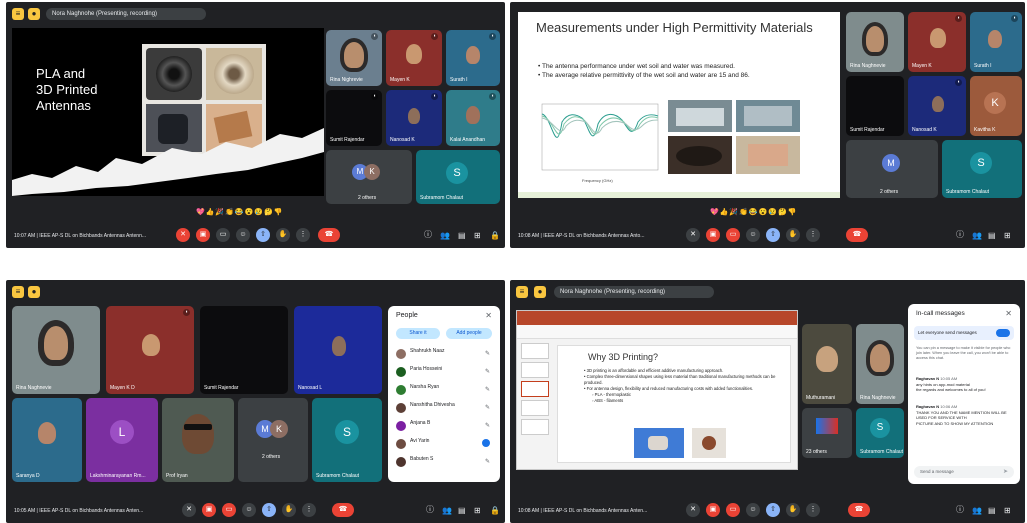 Image resolution: width=1027 pixels, height=523 pixels. Describe the element at coordinates (446, 445) in the screenshot. I see `people-row: Avi Yarin` at that location.